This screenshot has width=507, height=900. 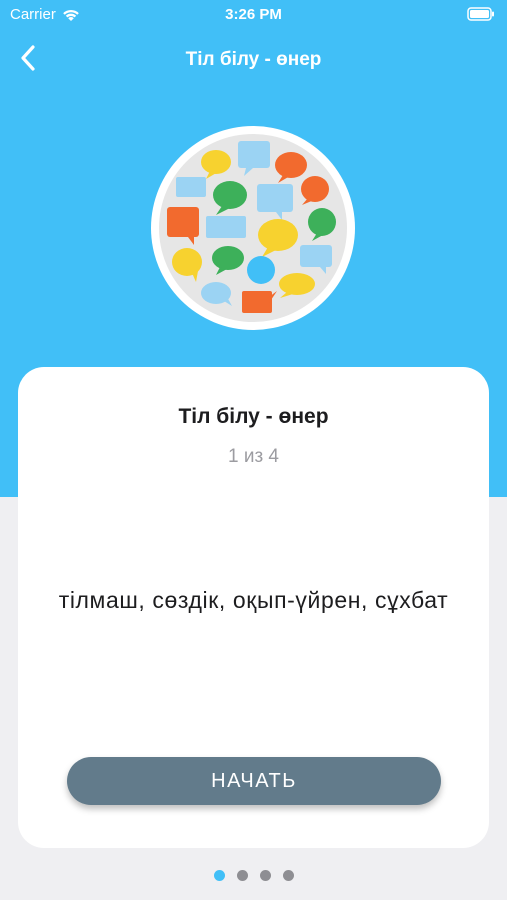 What do you see at coordinates (253, 228) in the screenshot?
I see `speech-bubbles-icon` at bounding box center [253, 228].